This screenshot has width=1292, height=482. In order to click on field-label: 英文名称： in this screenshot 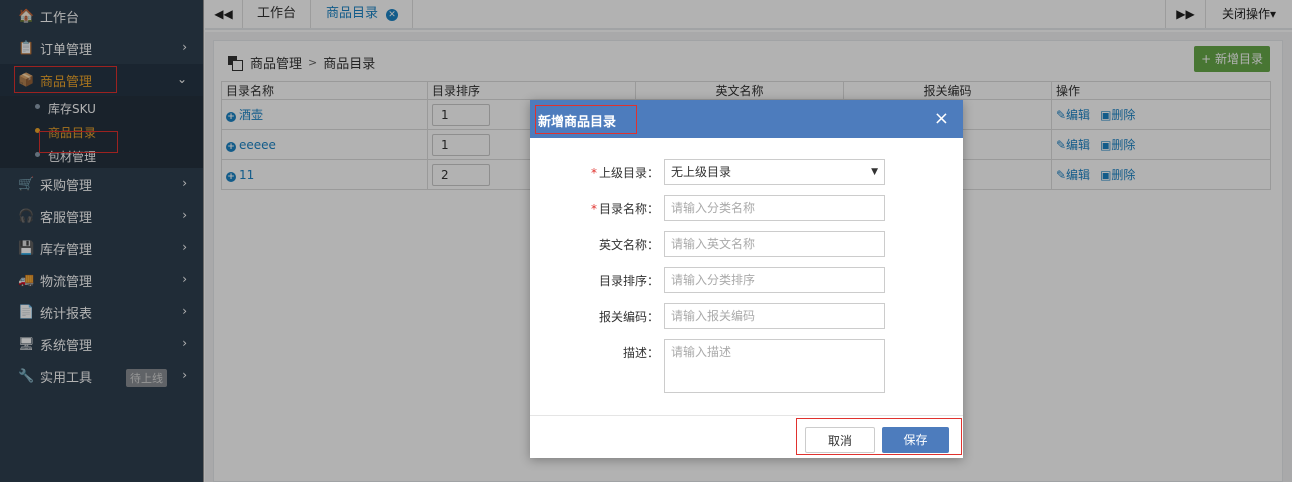, I will do `click(628, 245)`.